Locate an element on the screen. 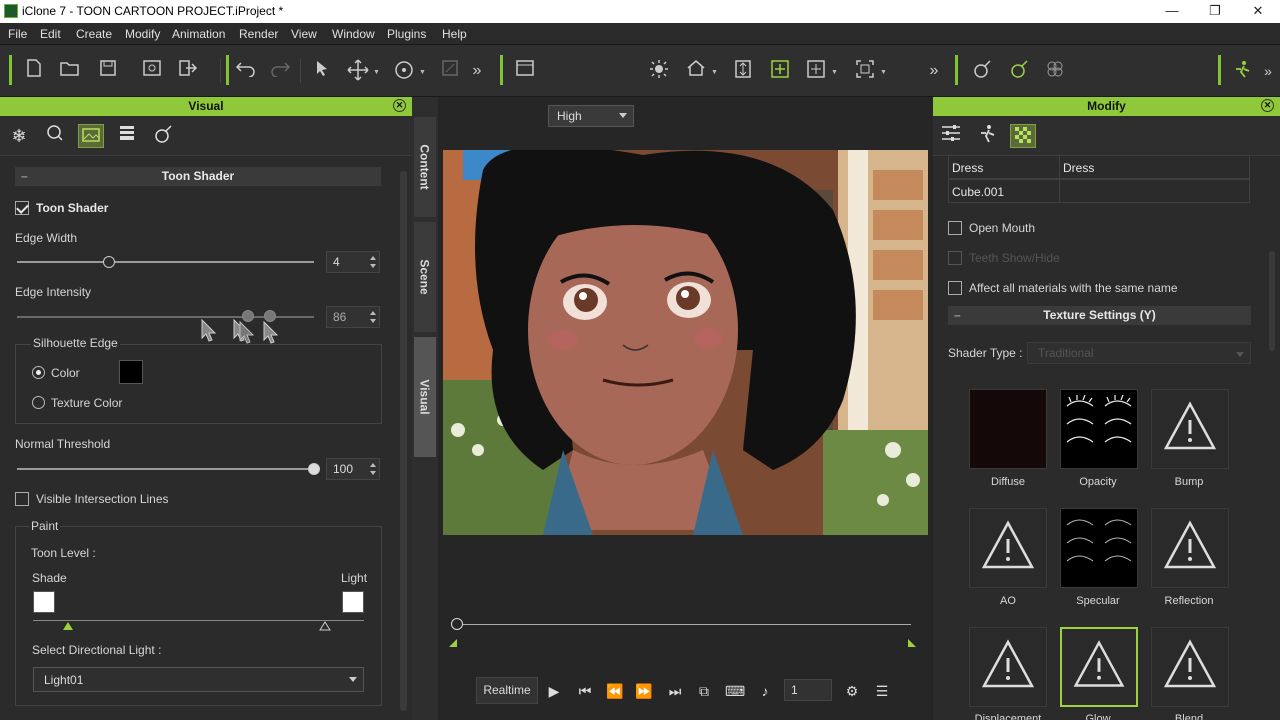 Image resolution: width=1280 pixels, height=720 pixels. menu-animation: Animation is located at coordinates (198, 34).